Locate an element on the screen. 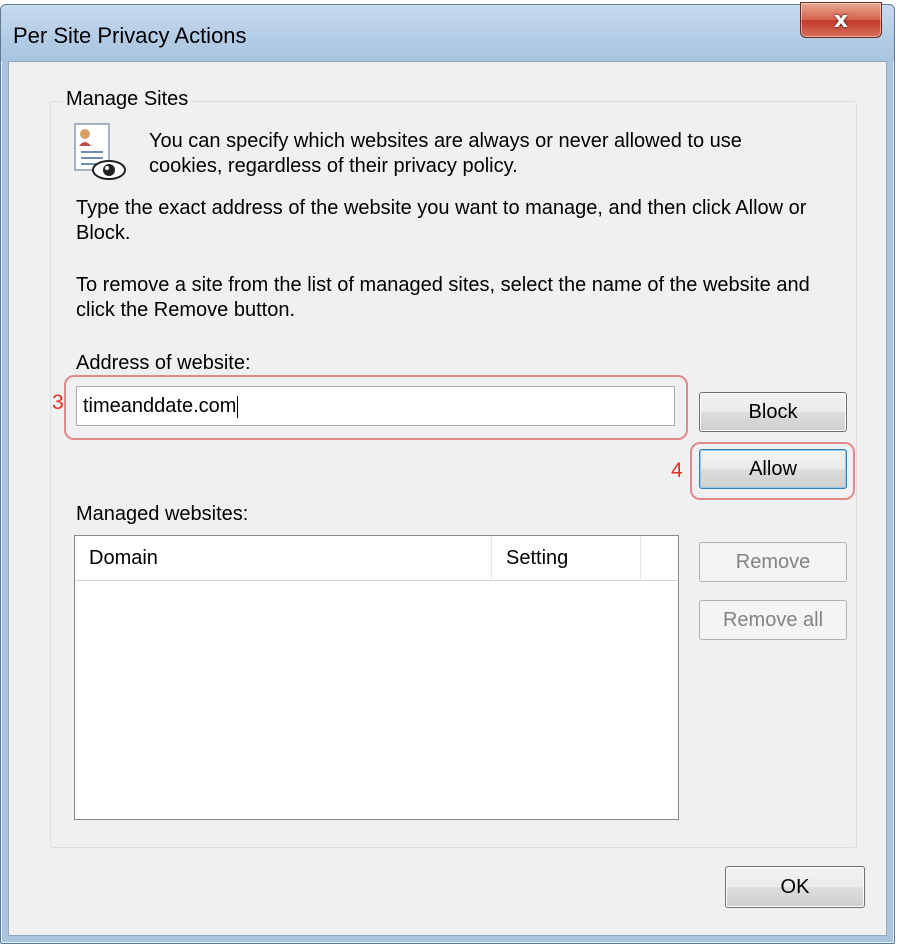 Image resolution: width=897 pixels, height=946 pixels. managed-websites-label: Managed websites: is located at coordinates (162, 514).